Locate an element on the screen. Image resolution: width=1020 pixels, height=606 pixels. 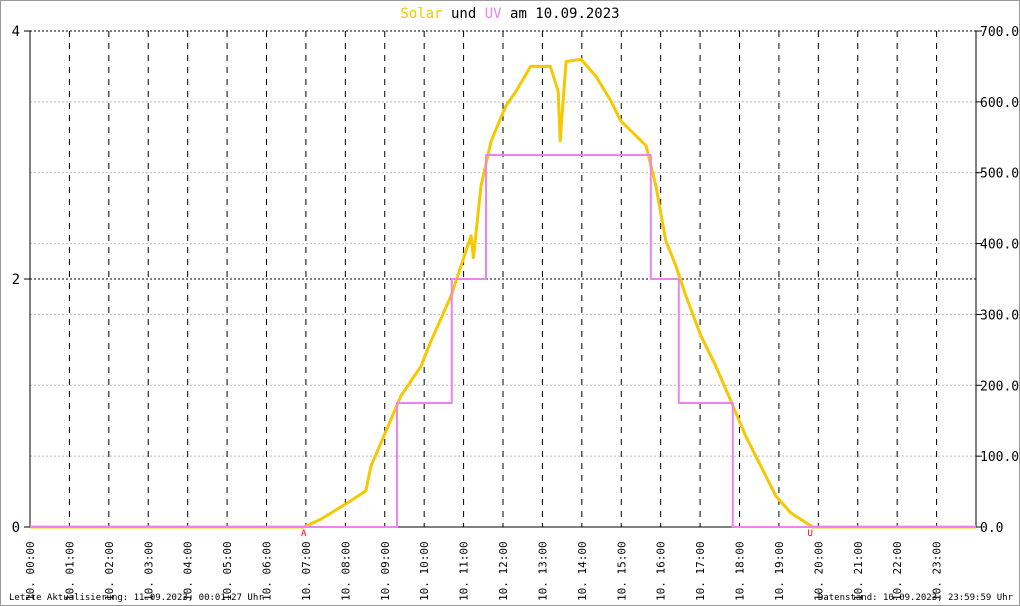
marker-U: U is located at coordinates (809, 534).